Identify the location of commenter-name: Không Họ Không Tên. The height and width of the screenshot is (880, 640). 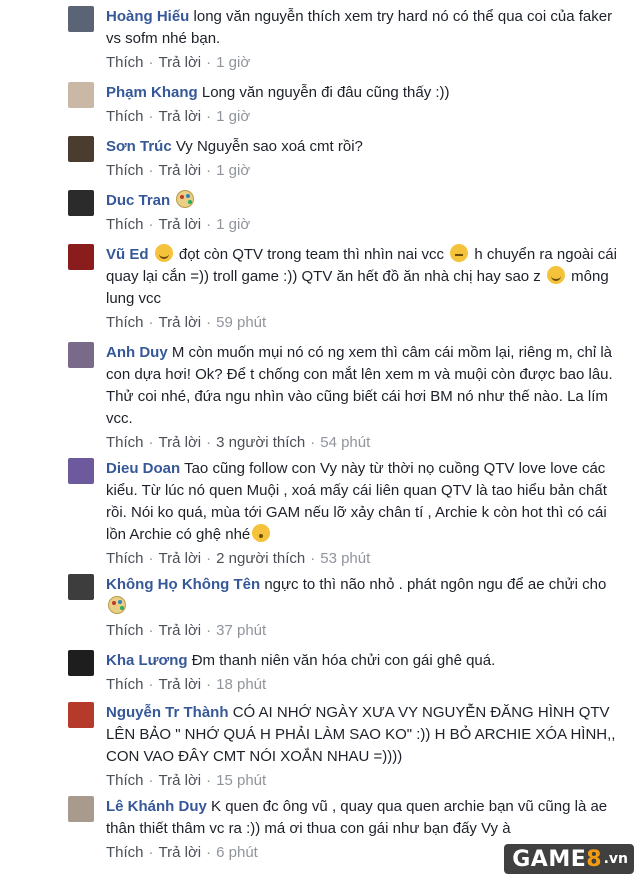
(183, 584).